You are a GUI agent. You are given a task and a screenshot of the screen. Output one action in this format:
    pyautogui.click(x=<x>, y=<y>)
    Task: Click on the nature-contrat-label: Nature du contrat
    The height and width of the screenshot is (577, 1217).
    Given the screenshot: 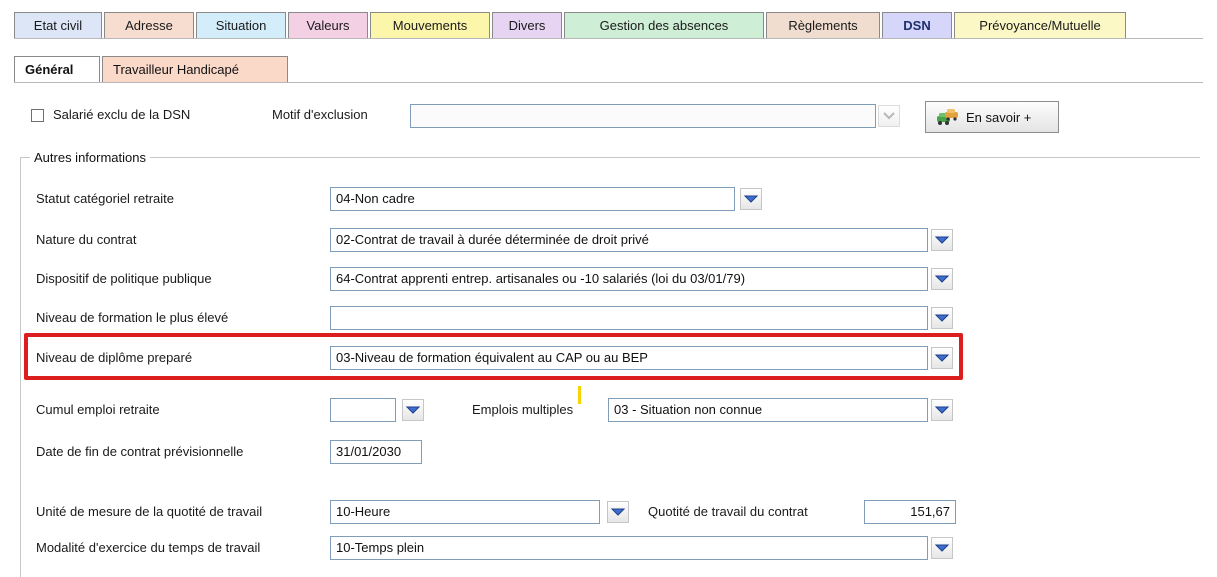 What is the action you would take?
    pyautogui.click(x=86, y=239)
    